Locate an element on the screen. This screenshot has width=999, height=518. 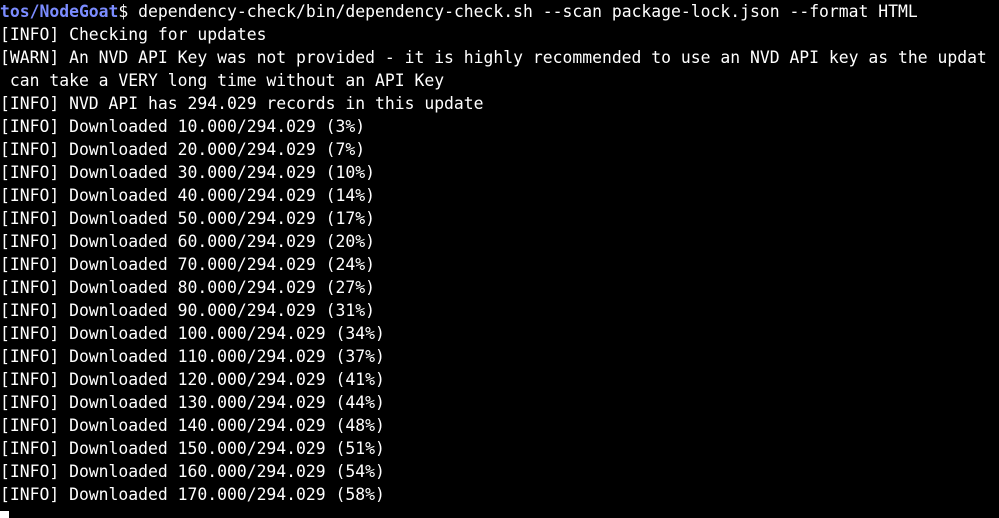
output-line: [INFO] Downloaded 70.000/294.029 (24%) is located at coordinates (187, 264).